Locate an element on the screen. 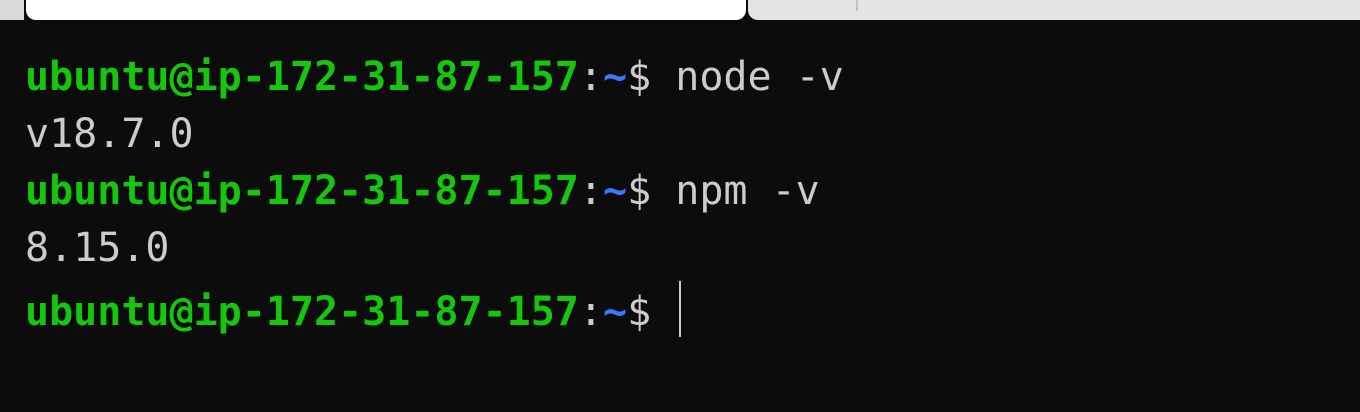 This screenshot has width=1360, height=412. terminal-line-output: v18.7.0 is located at coordinates (685, 138).